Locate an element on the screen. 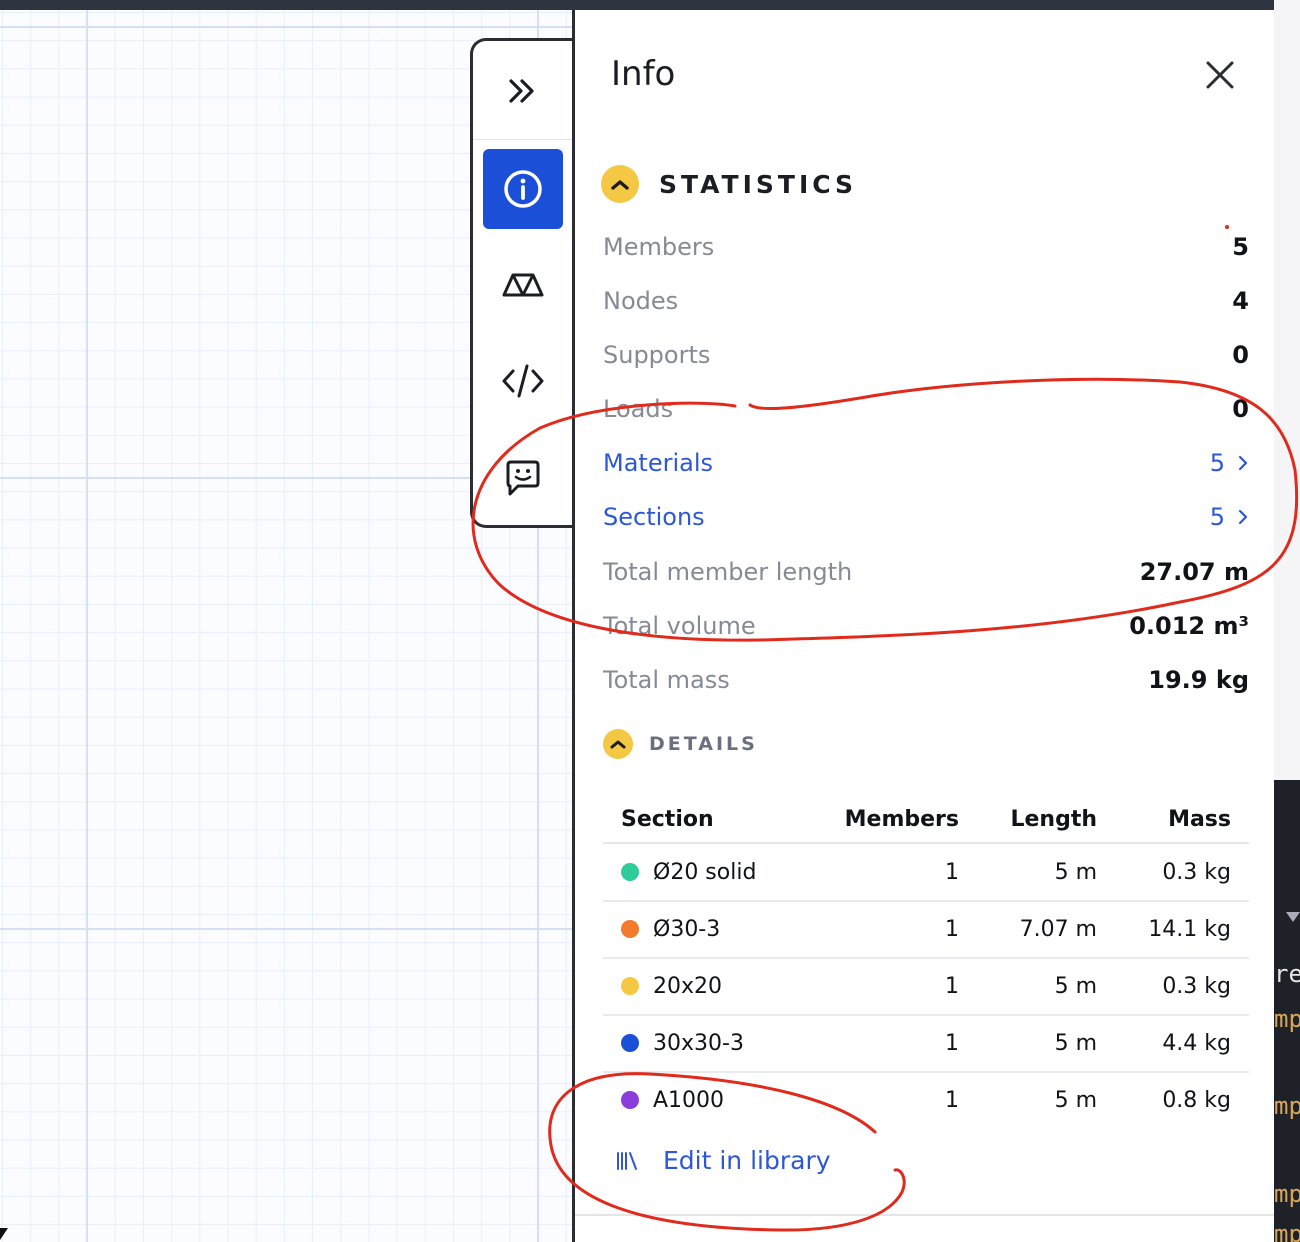 The height and width of the screenshot is (1242, 1300). code-icon is located at coordinates (523, 381).